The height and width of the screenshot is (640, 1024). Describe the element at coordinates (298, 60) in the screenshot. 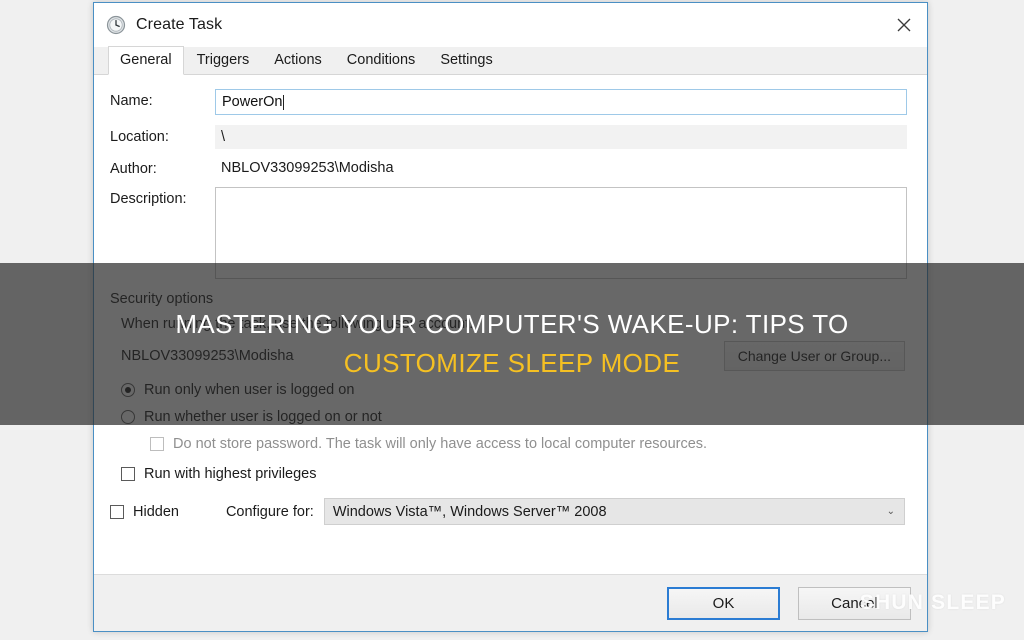

I see `tab-actions: Actions` at that location.